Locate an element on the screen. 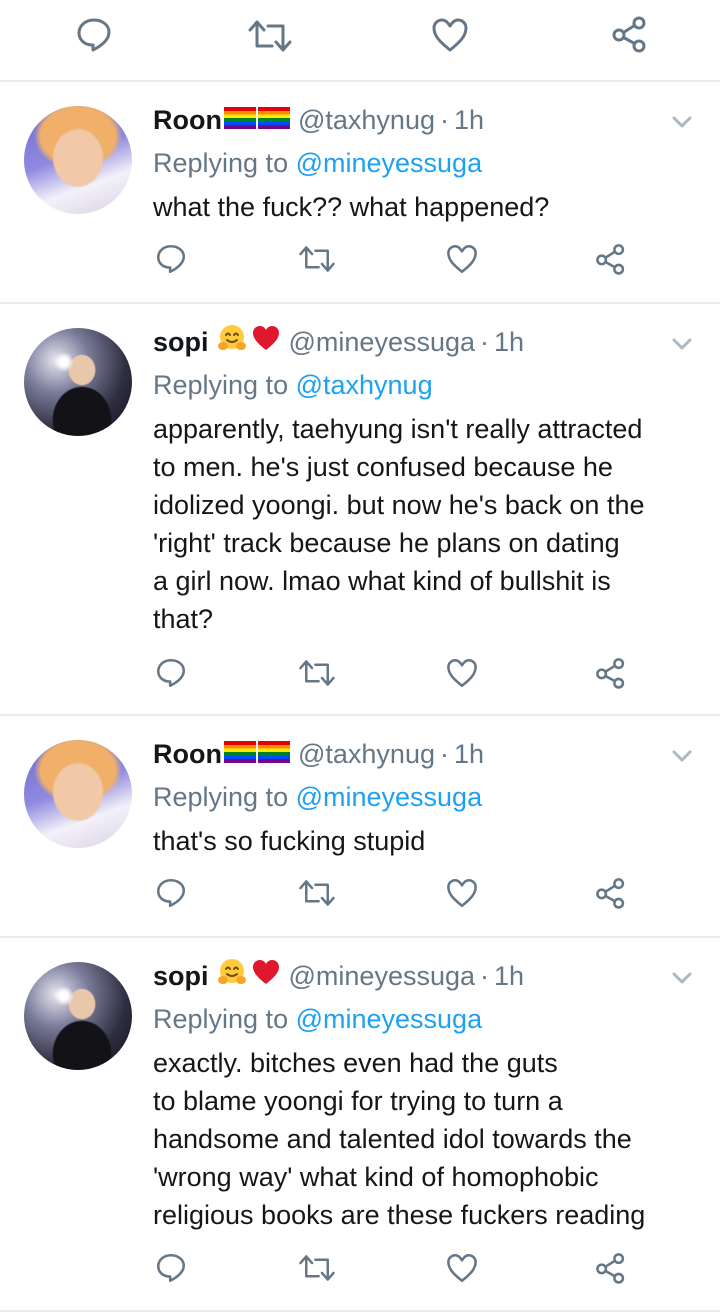 The height and width of the screenshot is (1315, 720). tweet-text: what the fuck?? what happened? is located at coordinates (351, 207).